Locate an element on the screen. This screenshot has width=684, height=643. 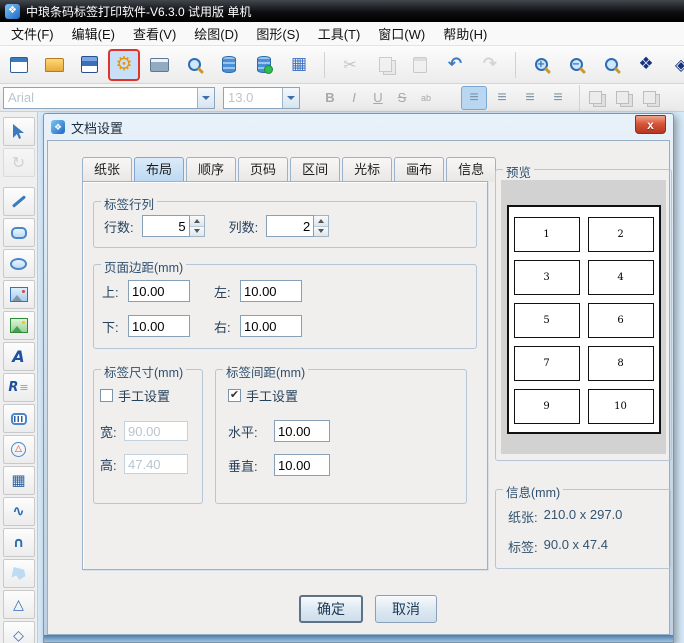
tab-layout: 布局 is located at coordinates (159, 169).